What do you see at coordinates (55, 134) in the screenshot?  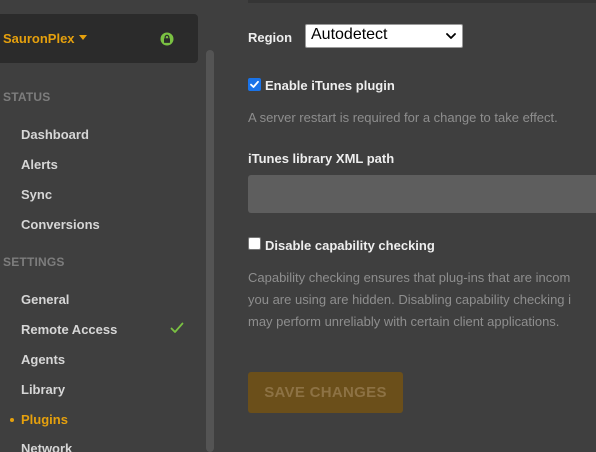 I see `sidebar-item-dashboard: Dashboard` at bounding box center [55, 134].